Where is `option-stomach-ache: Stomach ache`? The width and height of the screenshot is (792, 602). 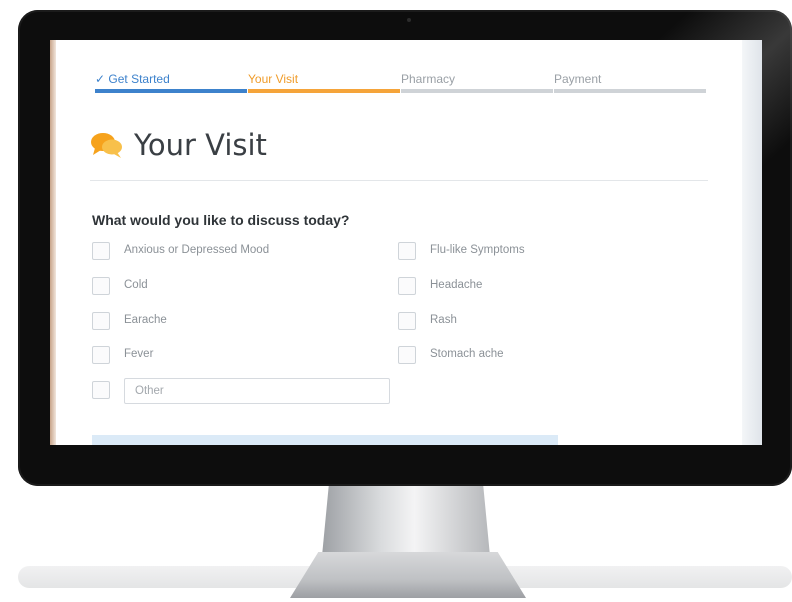
option-stomach-ache: Stomach ache is located at coordinates (543, 357).